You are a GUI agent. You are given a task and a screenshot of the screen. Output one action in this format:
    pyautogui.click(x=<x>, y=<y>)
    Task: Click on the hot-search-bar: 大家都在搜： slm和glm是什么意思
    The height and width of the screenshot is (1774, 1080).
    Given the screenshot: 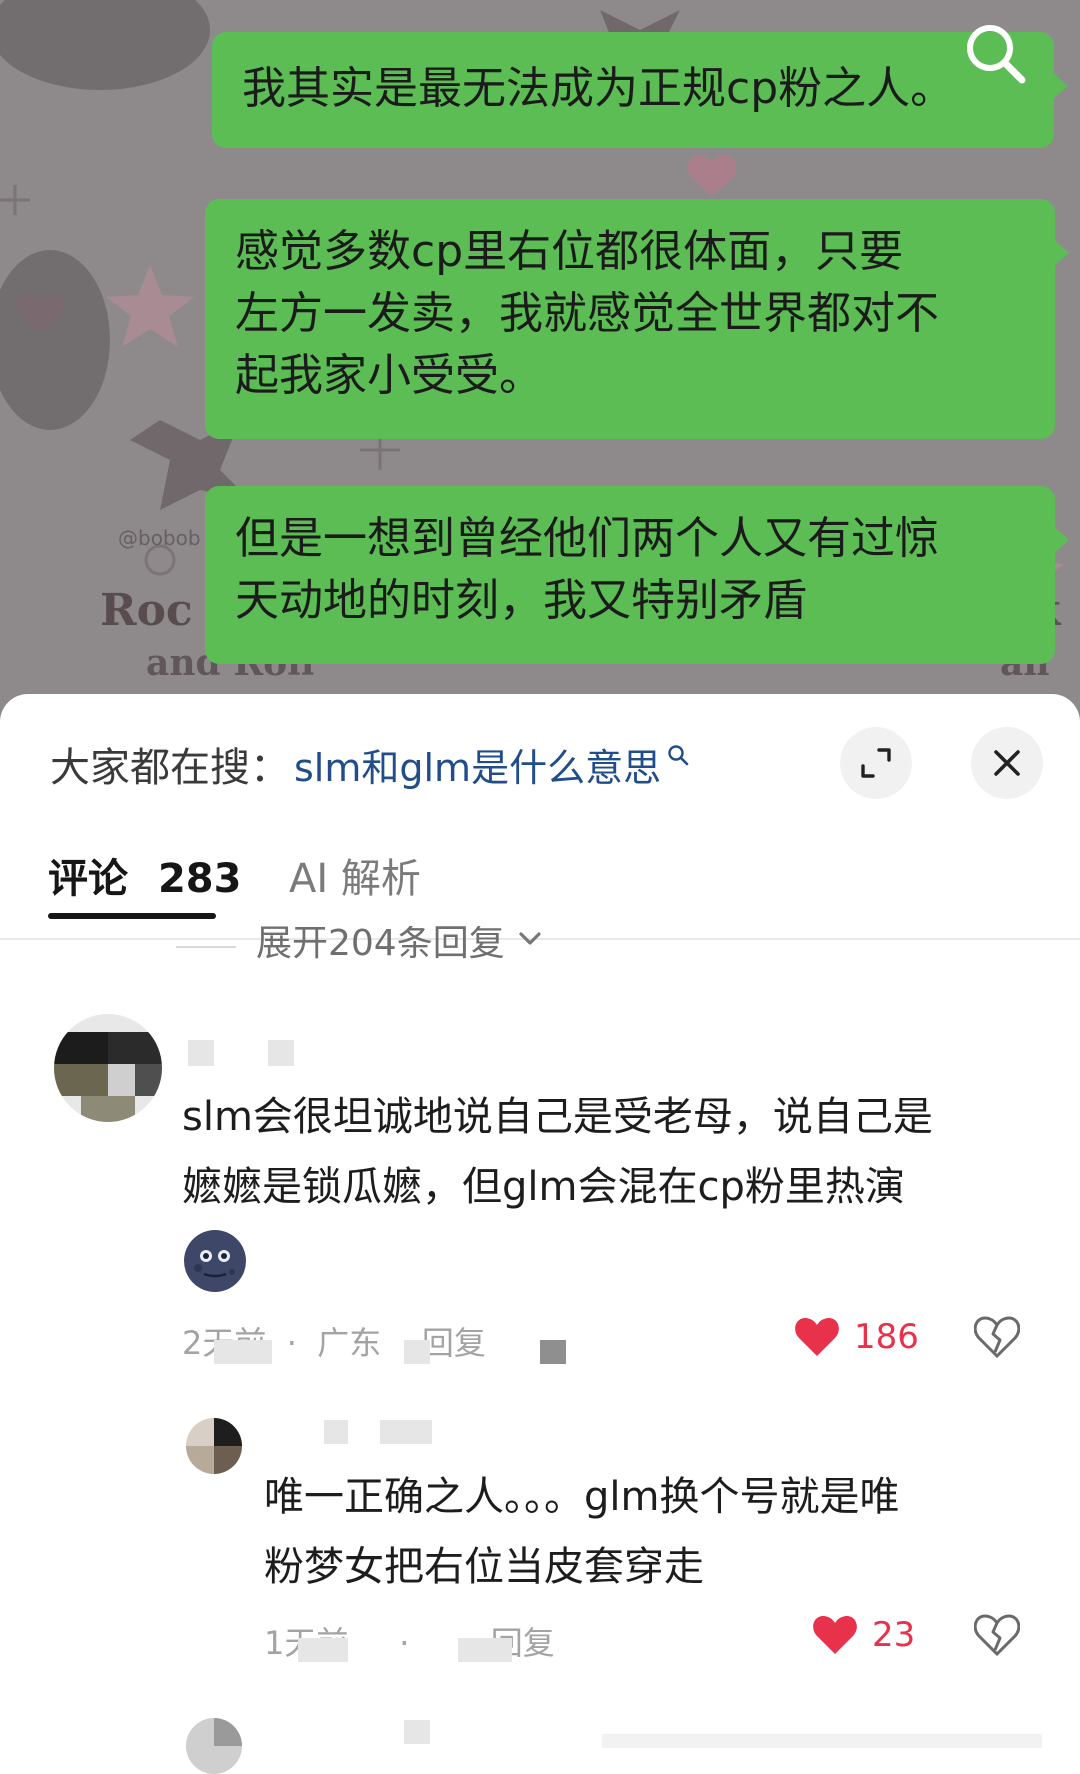 What is the action you would take?
    pyautogui.click(x=369, y=764)
    